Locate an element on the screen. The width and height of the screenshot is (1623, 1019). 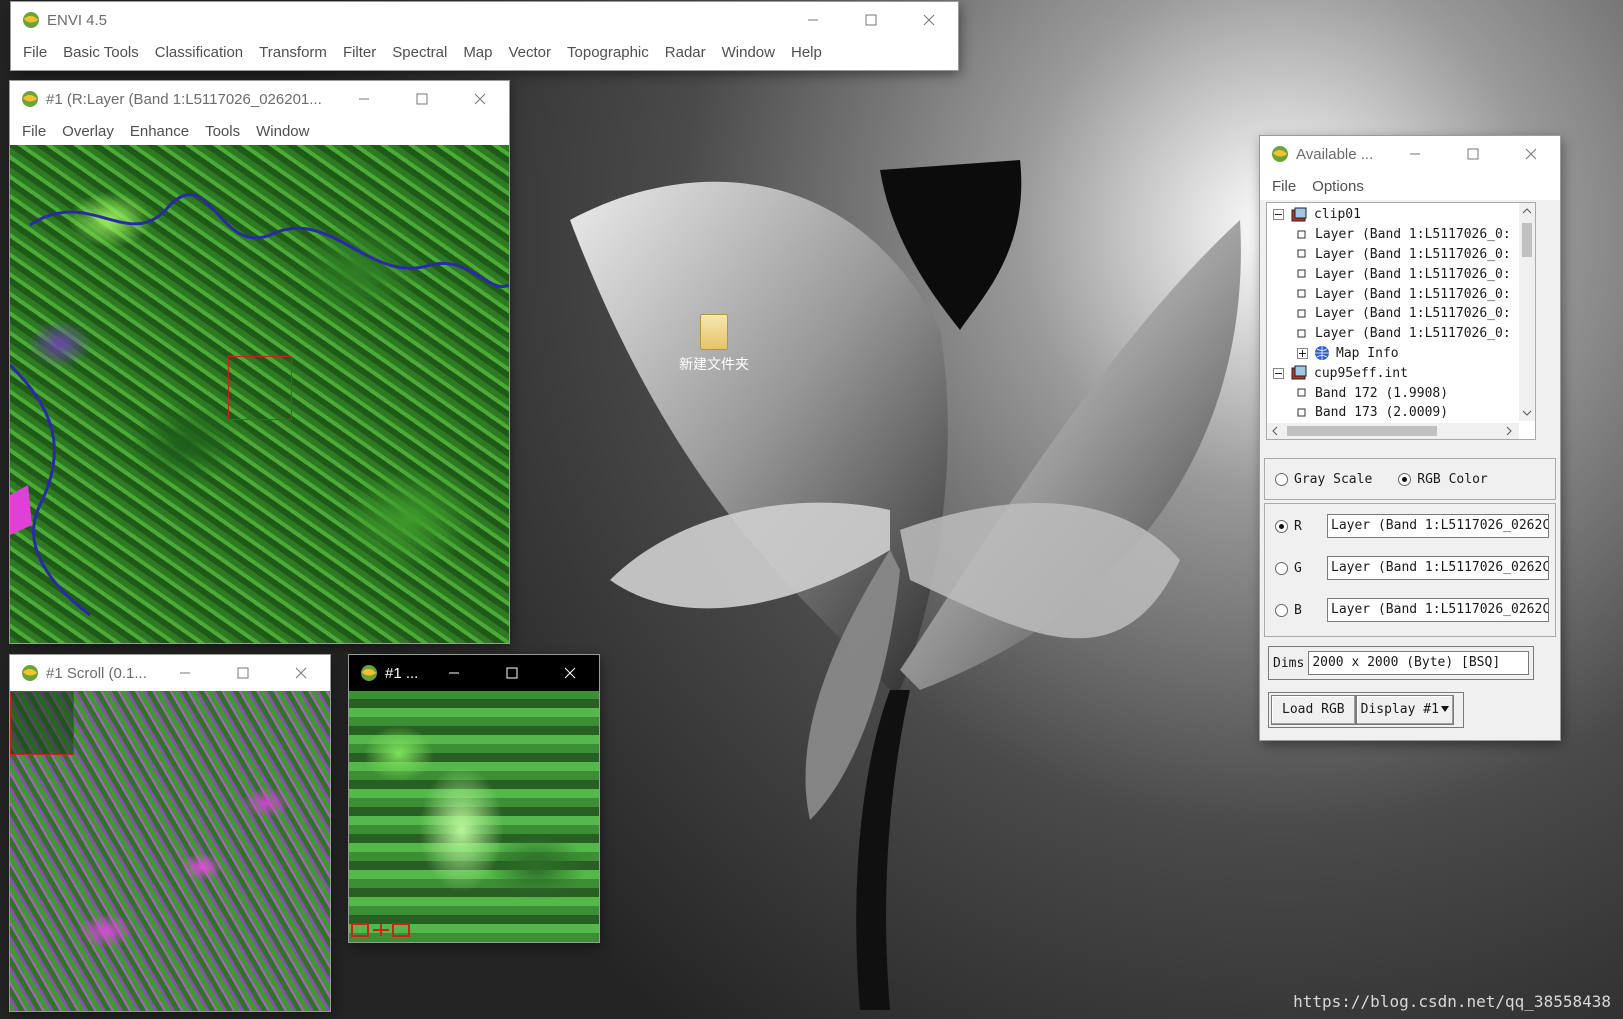
menu-overlay: Overlay is located at coordinates (88, 131).